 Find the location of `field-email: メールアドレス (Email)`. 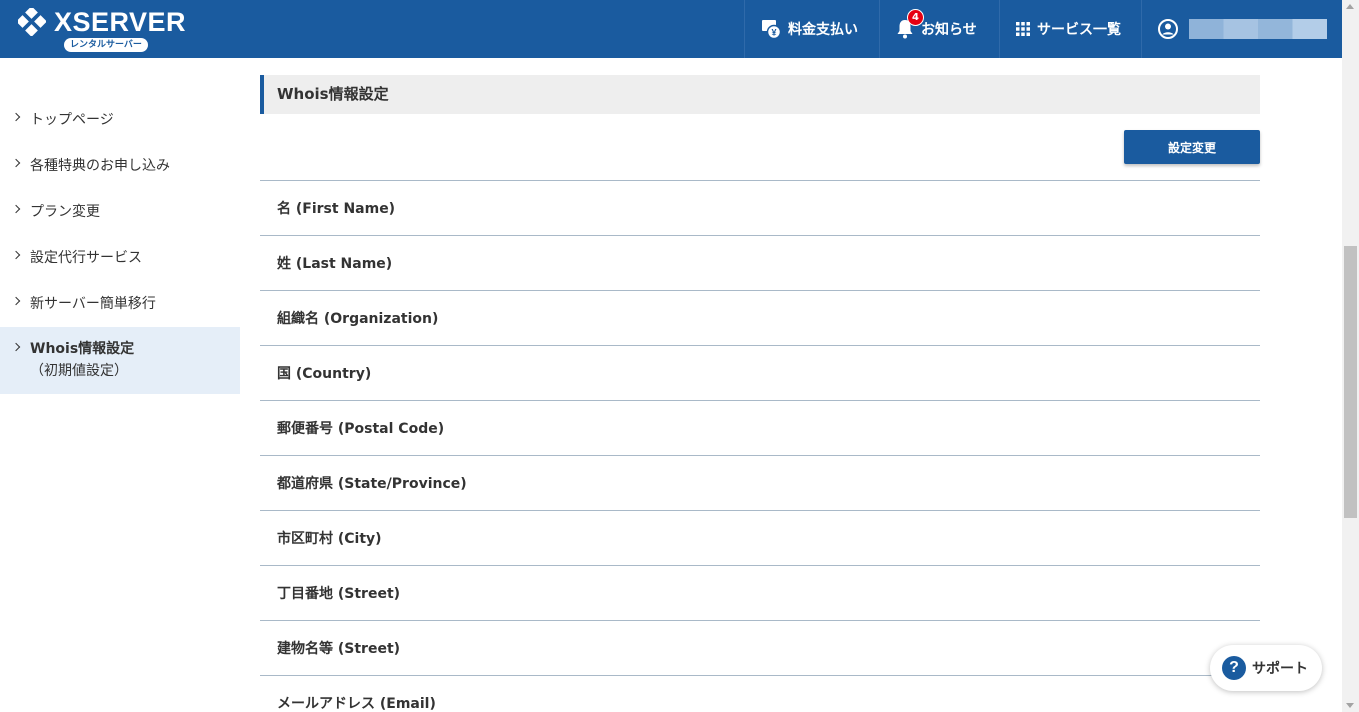

field-email: メールアドレス (Email) is located at coordinates (760, 693).